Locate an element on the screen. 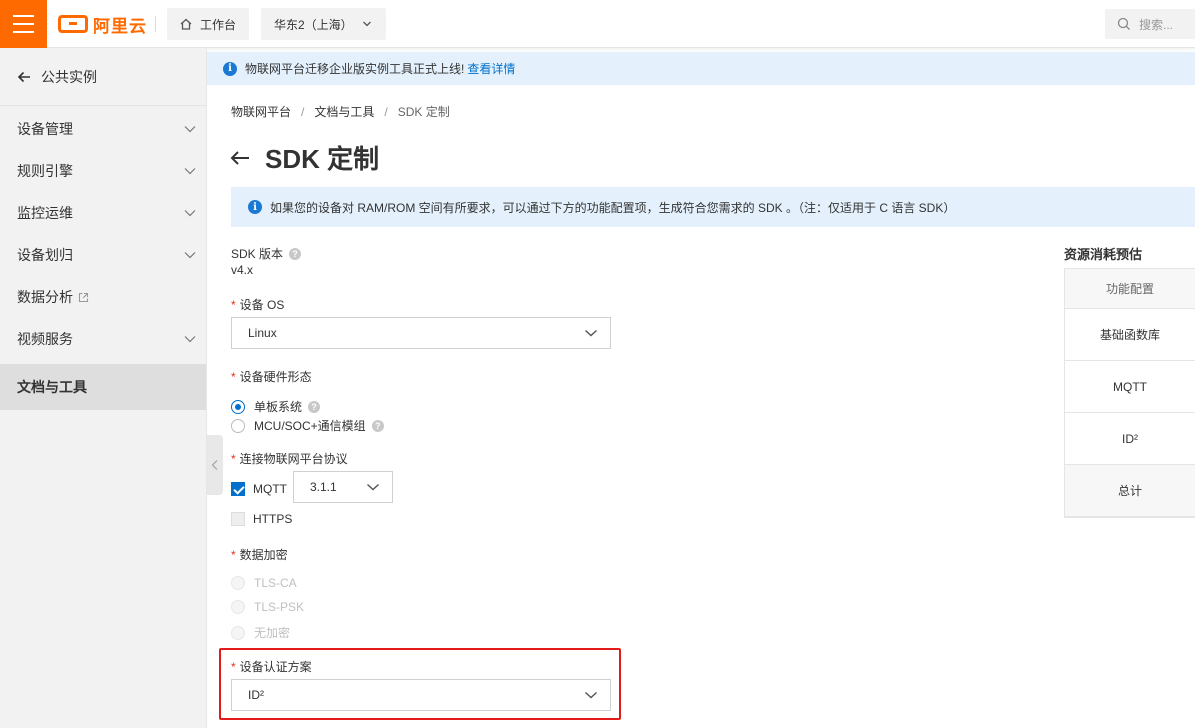 The width and height of the screenshot is (1195, 728). encryption-radio-tls-psk: TLS-PSK is located at coordinates (267, 607).